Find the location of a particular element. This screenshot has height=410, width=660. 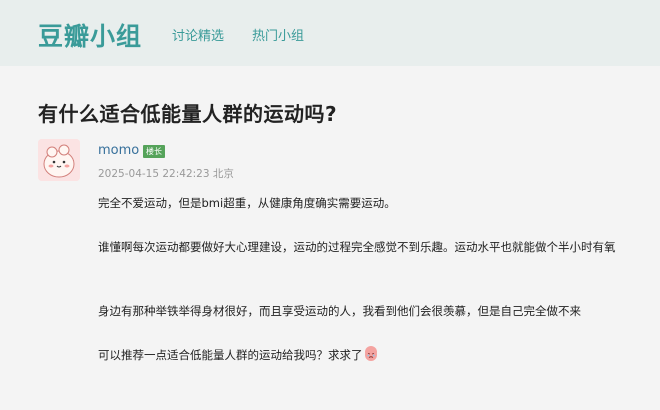

author-name: momo is located at coordinates (118, 150).